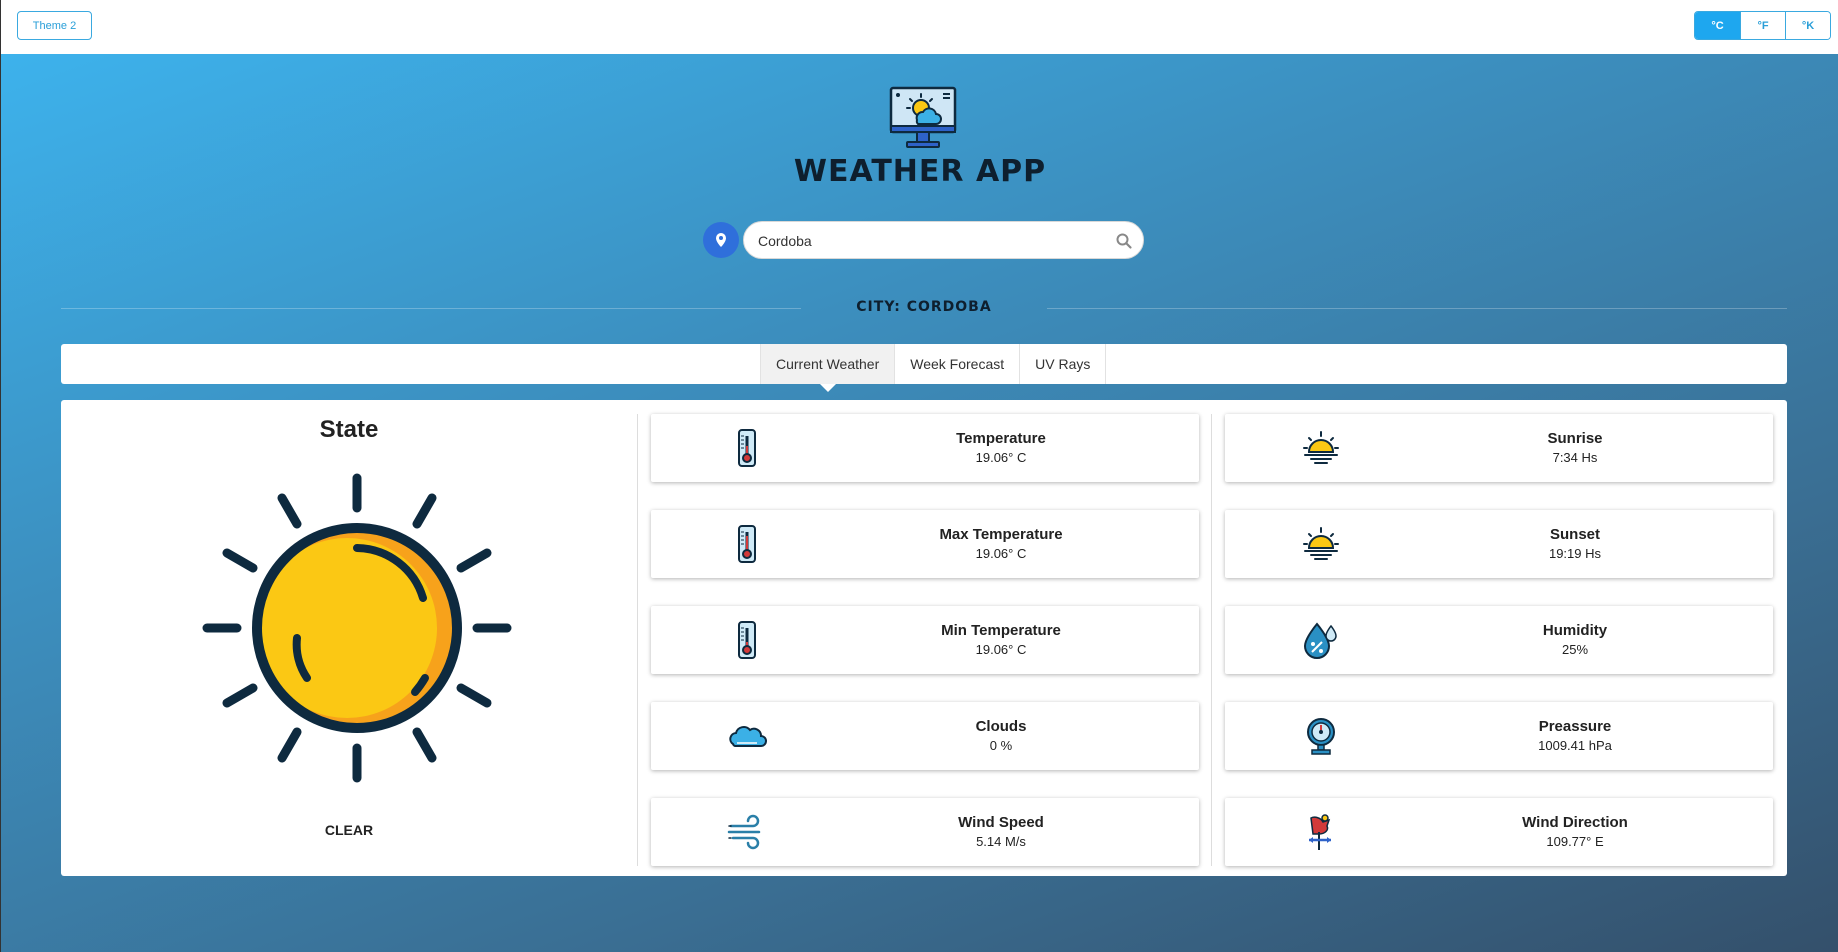 This screenshot has height=952, width=1838. Describe the element at coordinates (1575, 649) in the screenshot. I see `metric-value: 25%` at that location.